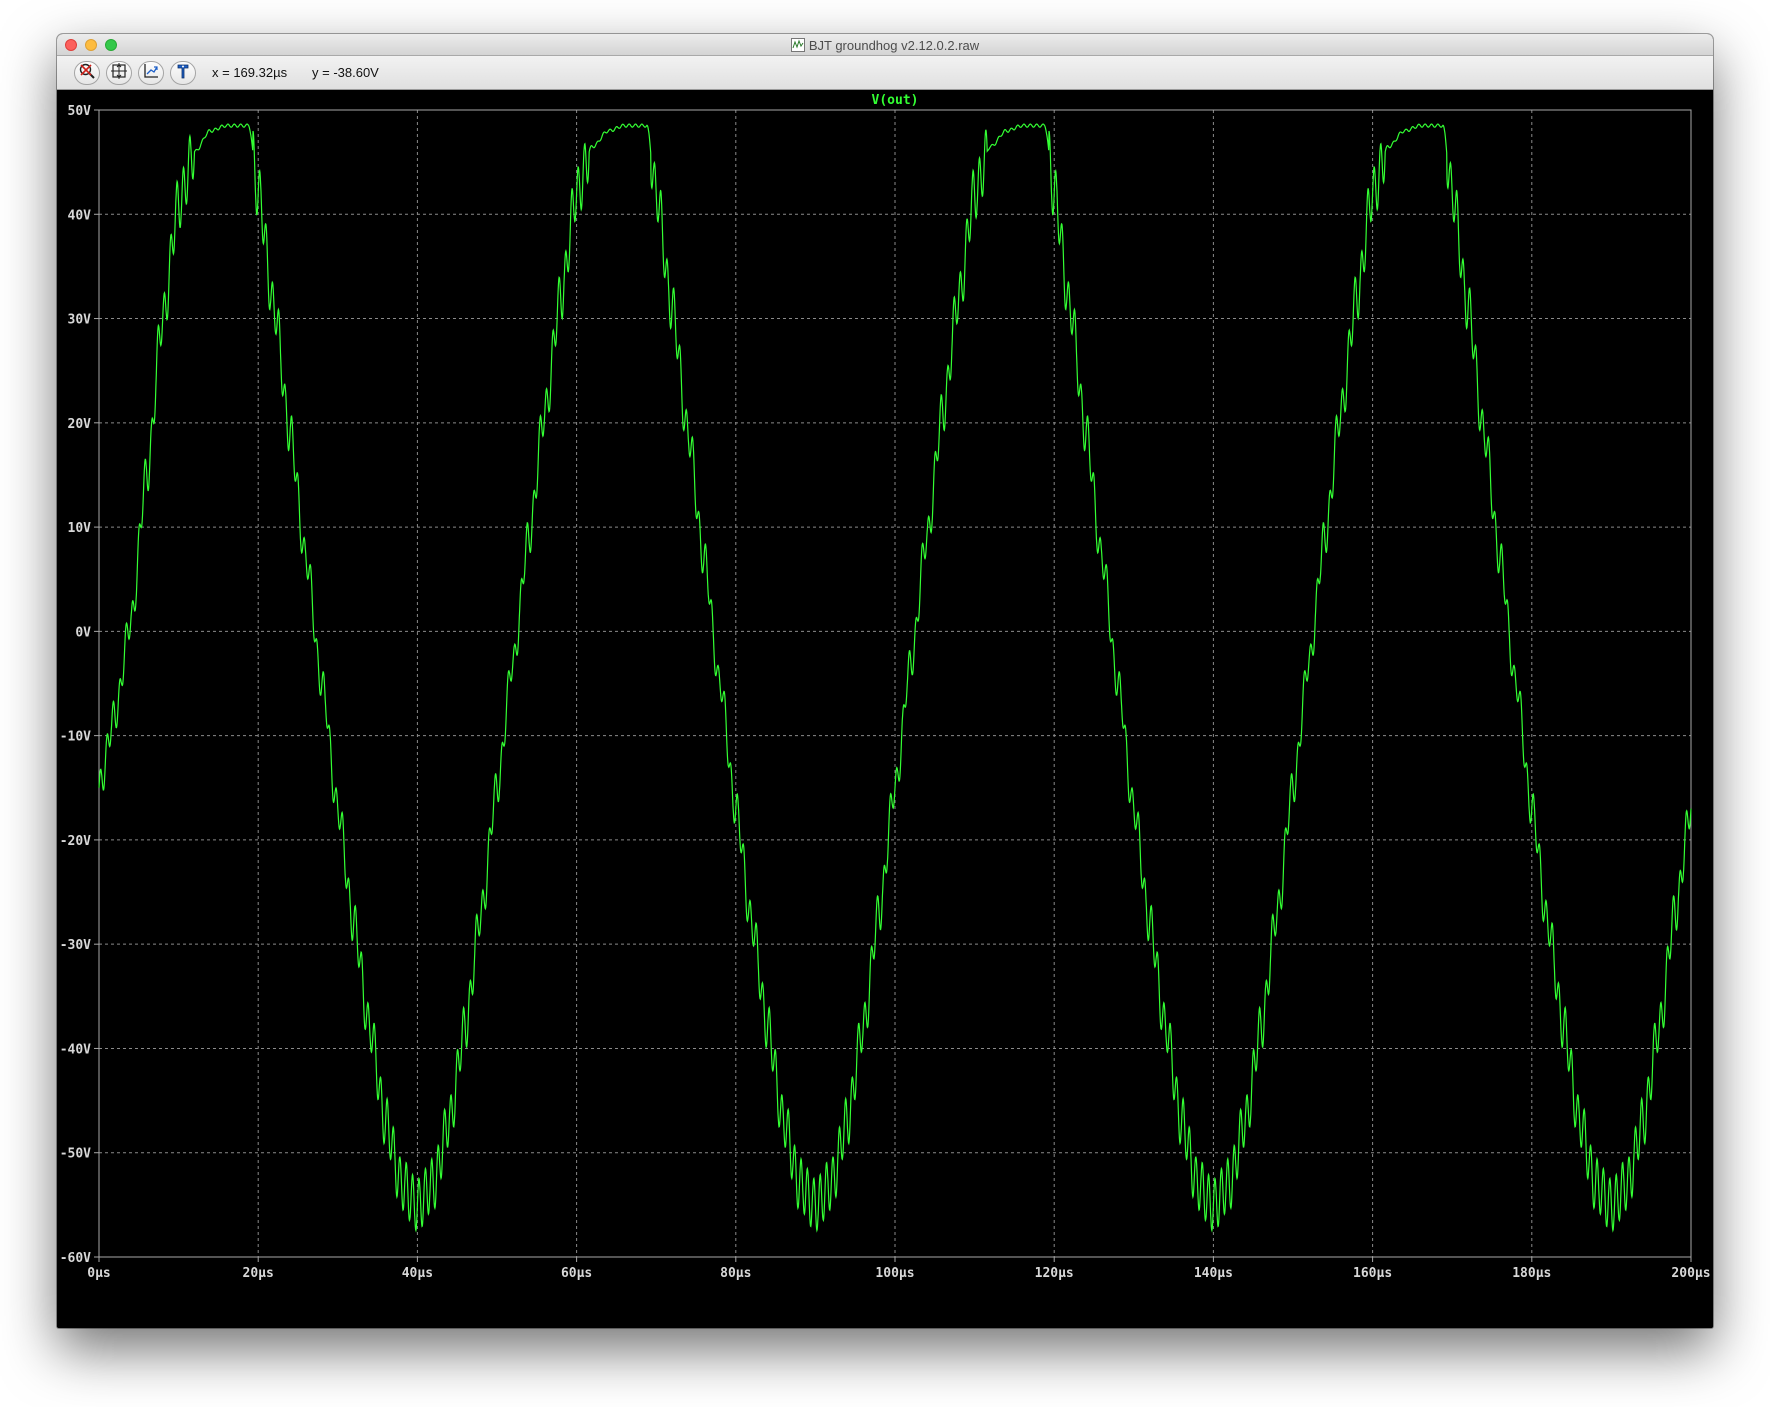  What do you see at coordinates (75, 945) in the screenshot?
I see `y-tick-label: -30V` at bounding box center [75, 945].